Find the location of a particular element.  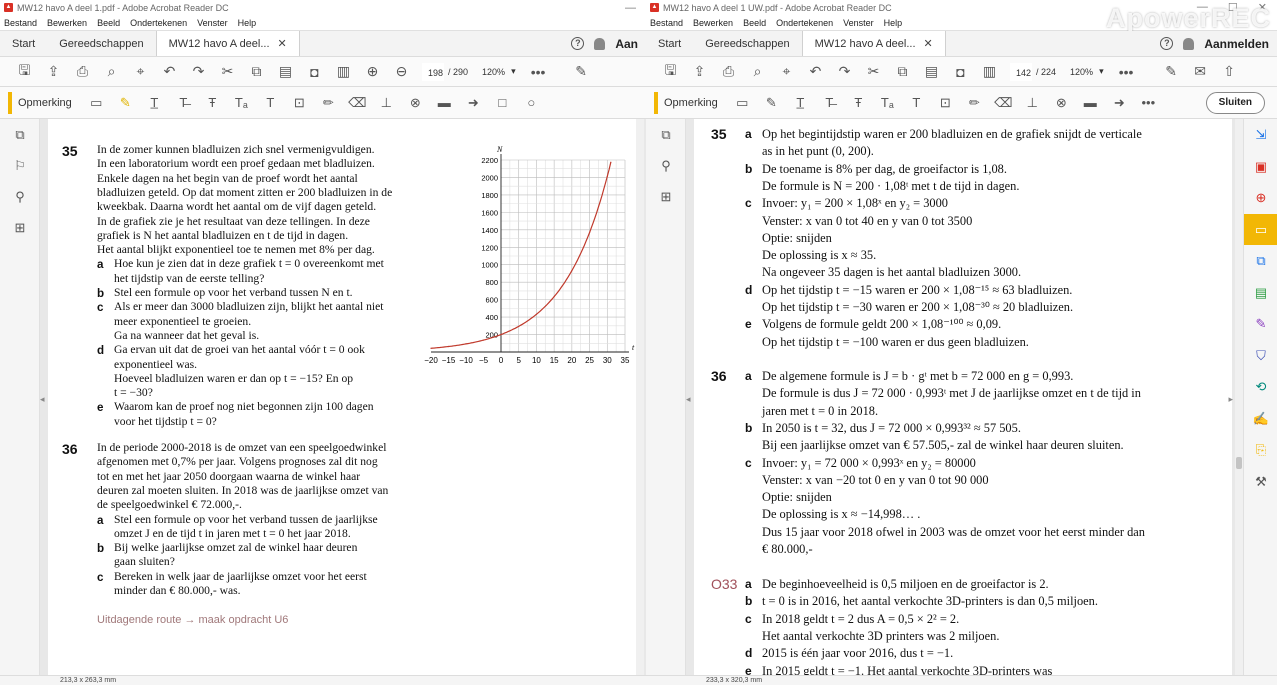

print-icon: ⎙ is located at coordinates (82, 71).